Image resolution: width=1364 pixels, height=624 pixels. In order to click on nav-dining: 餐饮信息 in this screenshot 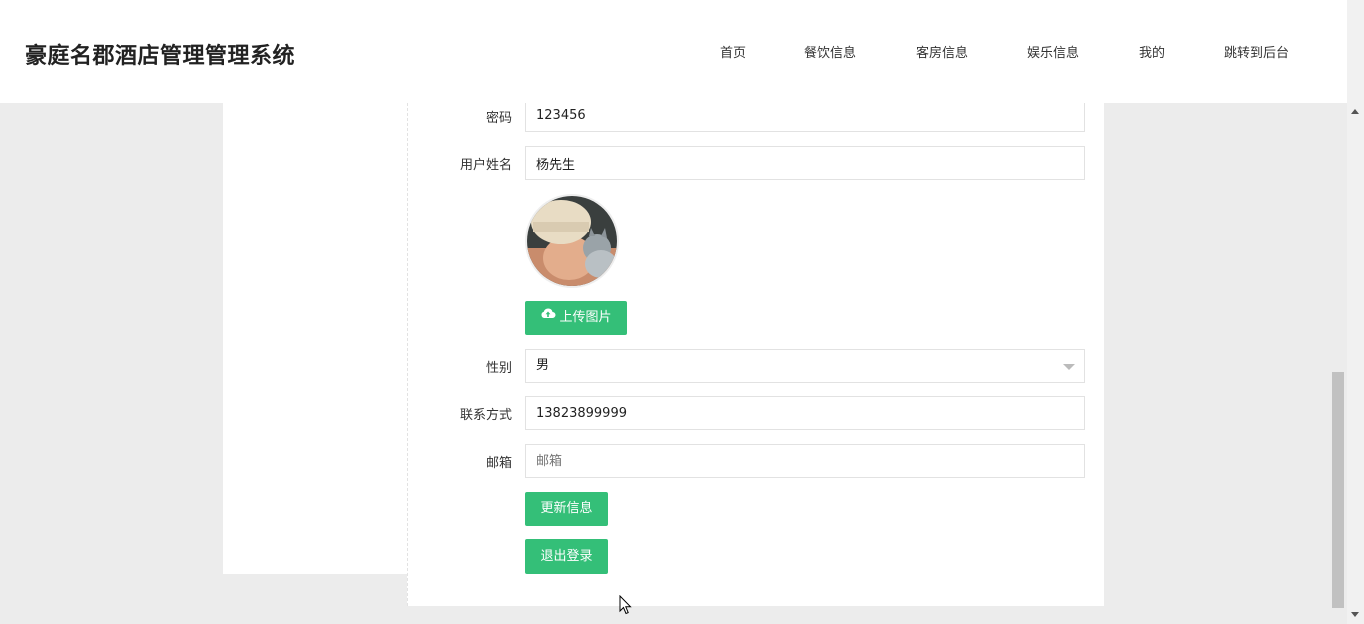, I will do `click(830, 51)`.